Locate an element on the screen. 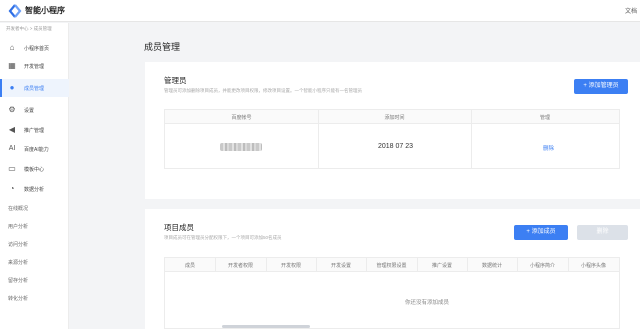 The height and width of the screenshot is (329, 640). column-header: 成员 is located at coordinates (189, 266).